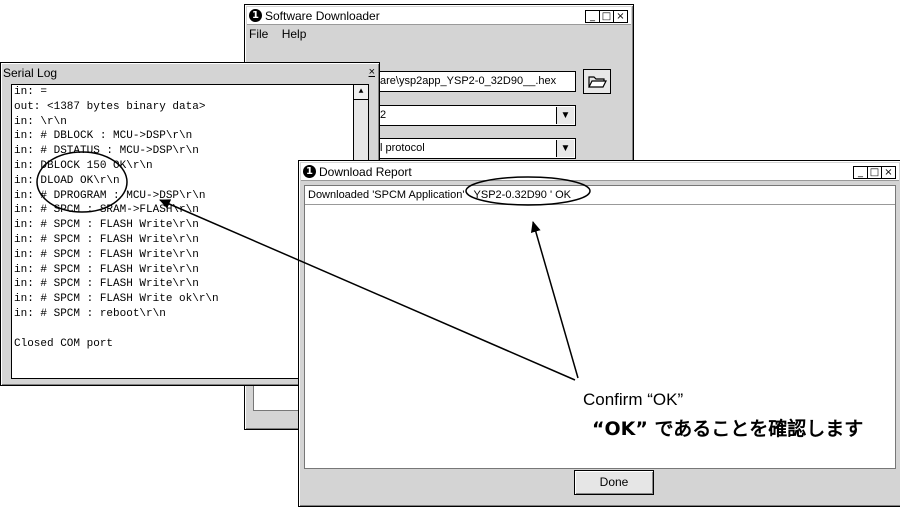 This screenshot has width=900, height=507. What do you see at coordinates (728, 429) in the screenshot?
I see `caption-japanese: “OK” であることを確認します` at bounding box center [728, 429].